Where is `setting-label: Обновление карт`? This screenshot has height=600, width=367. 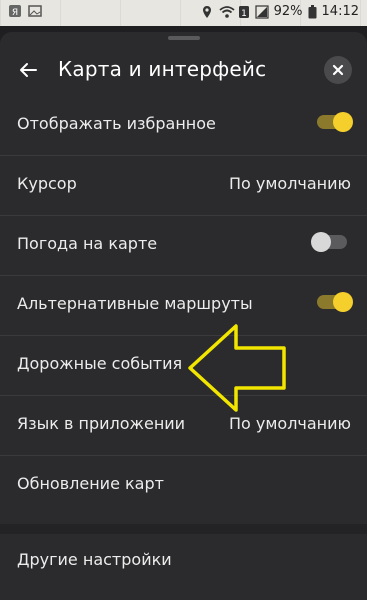 setting-label: Обновление карт is located at coordinates (90, 483).